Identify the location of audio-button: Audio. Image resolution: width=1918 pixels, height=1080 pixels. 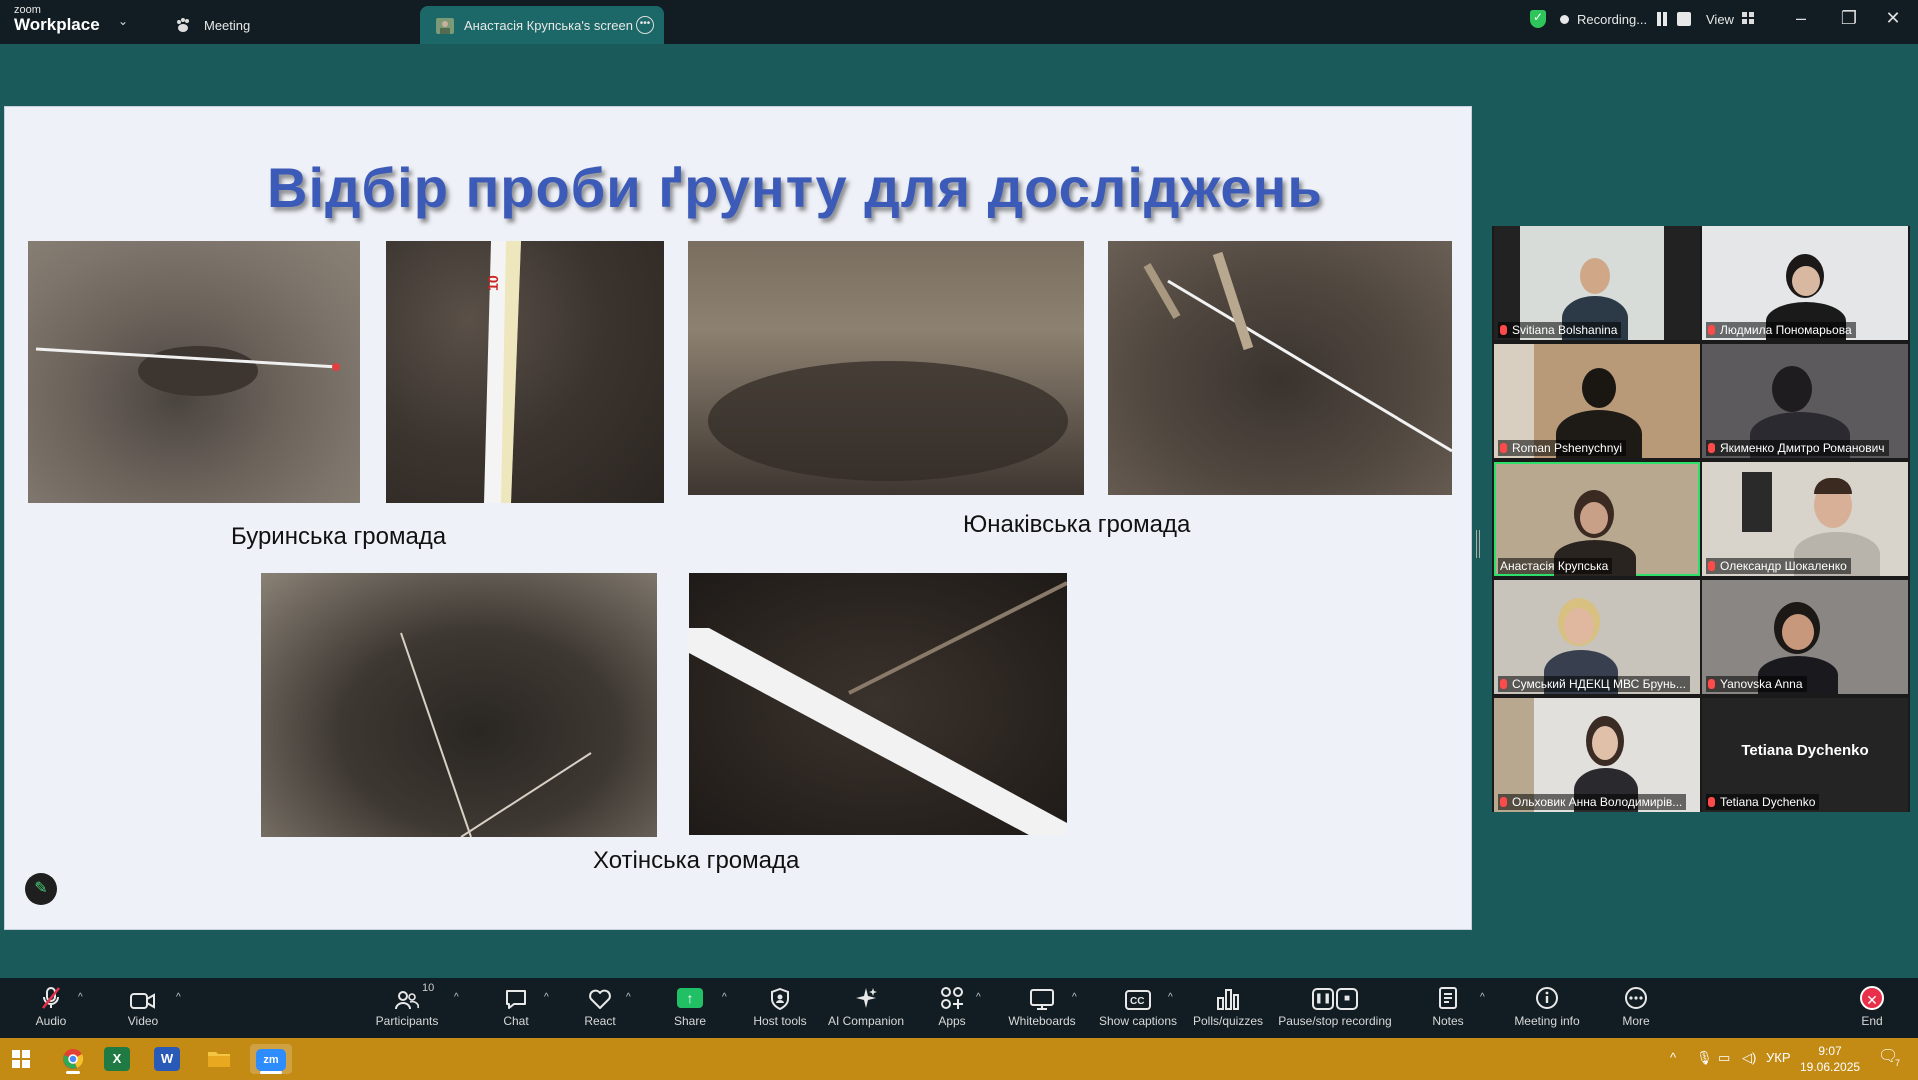
(51, 1008).